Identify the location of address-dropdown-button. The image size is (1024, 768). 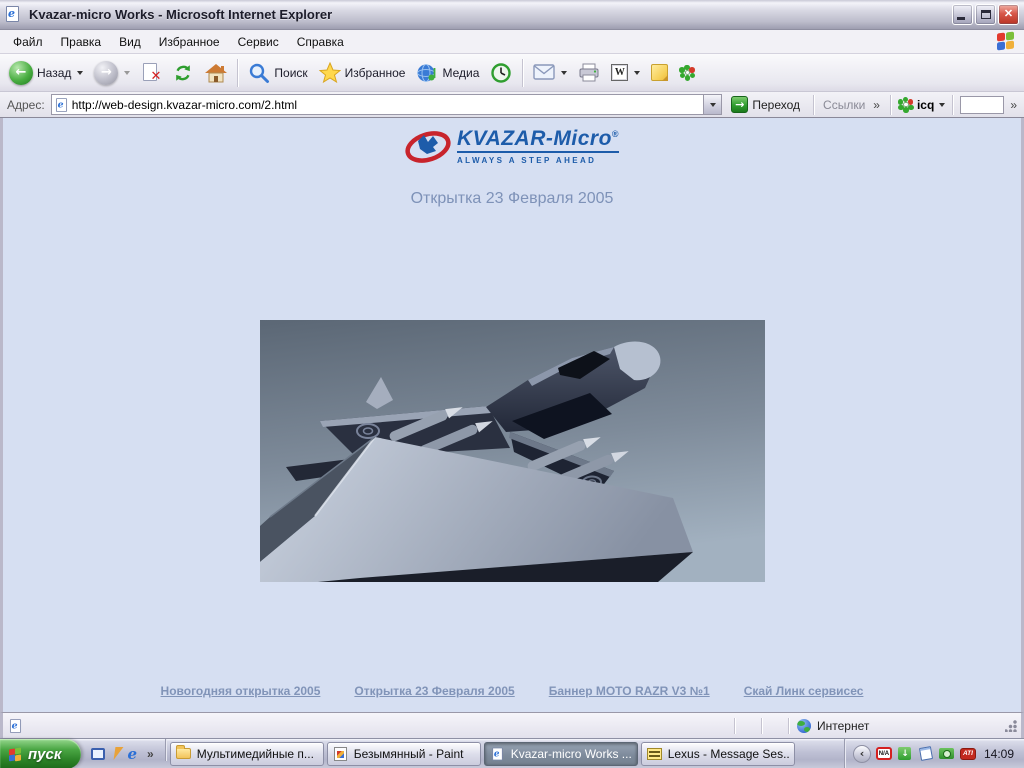
(712, 104).